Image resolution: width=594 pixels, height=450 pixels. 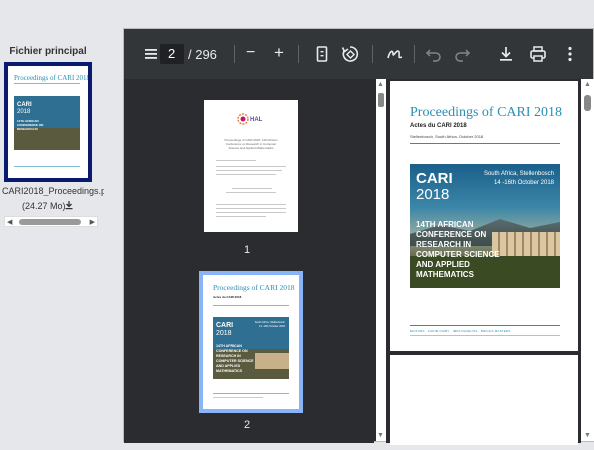 What do you see at coordinates (270, 322) in the screenshot?
I see `svg-text: South Africa, Stellenbosch` at bounding box center [270, 322].